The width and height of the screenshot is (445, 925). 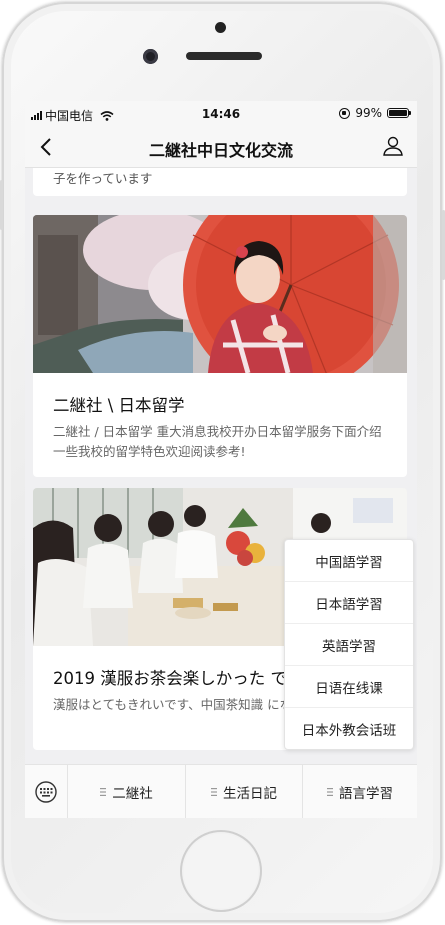 I want to click on earpiece-speaker, so click(x=224, y=56).